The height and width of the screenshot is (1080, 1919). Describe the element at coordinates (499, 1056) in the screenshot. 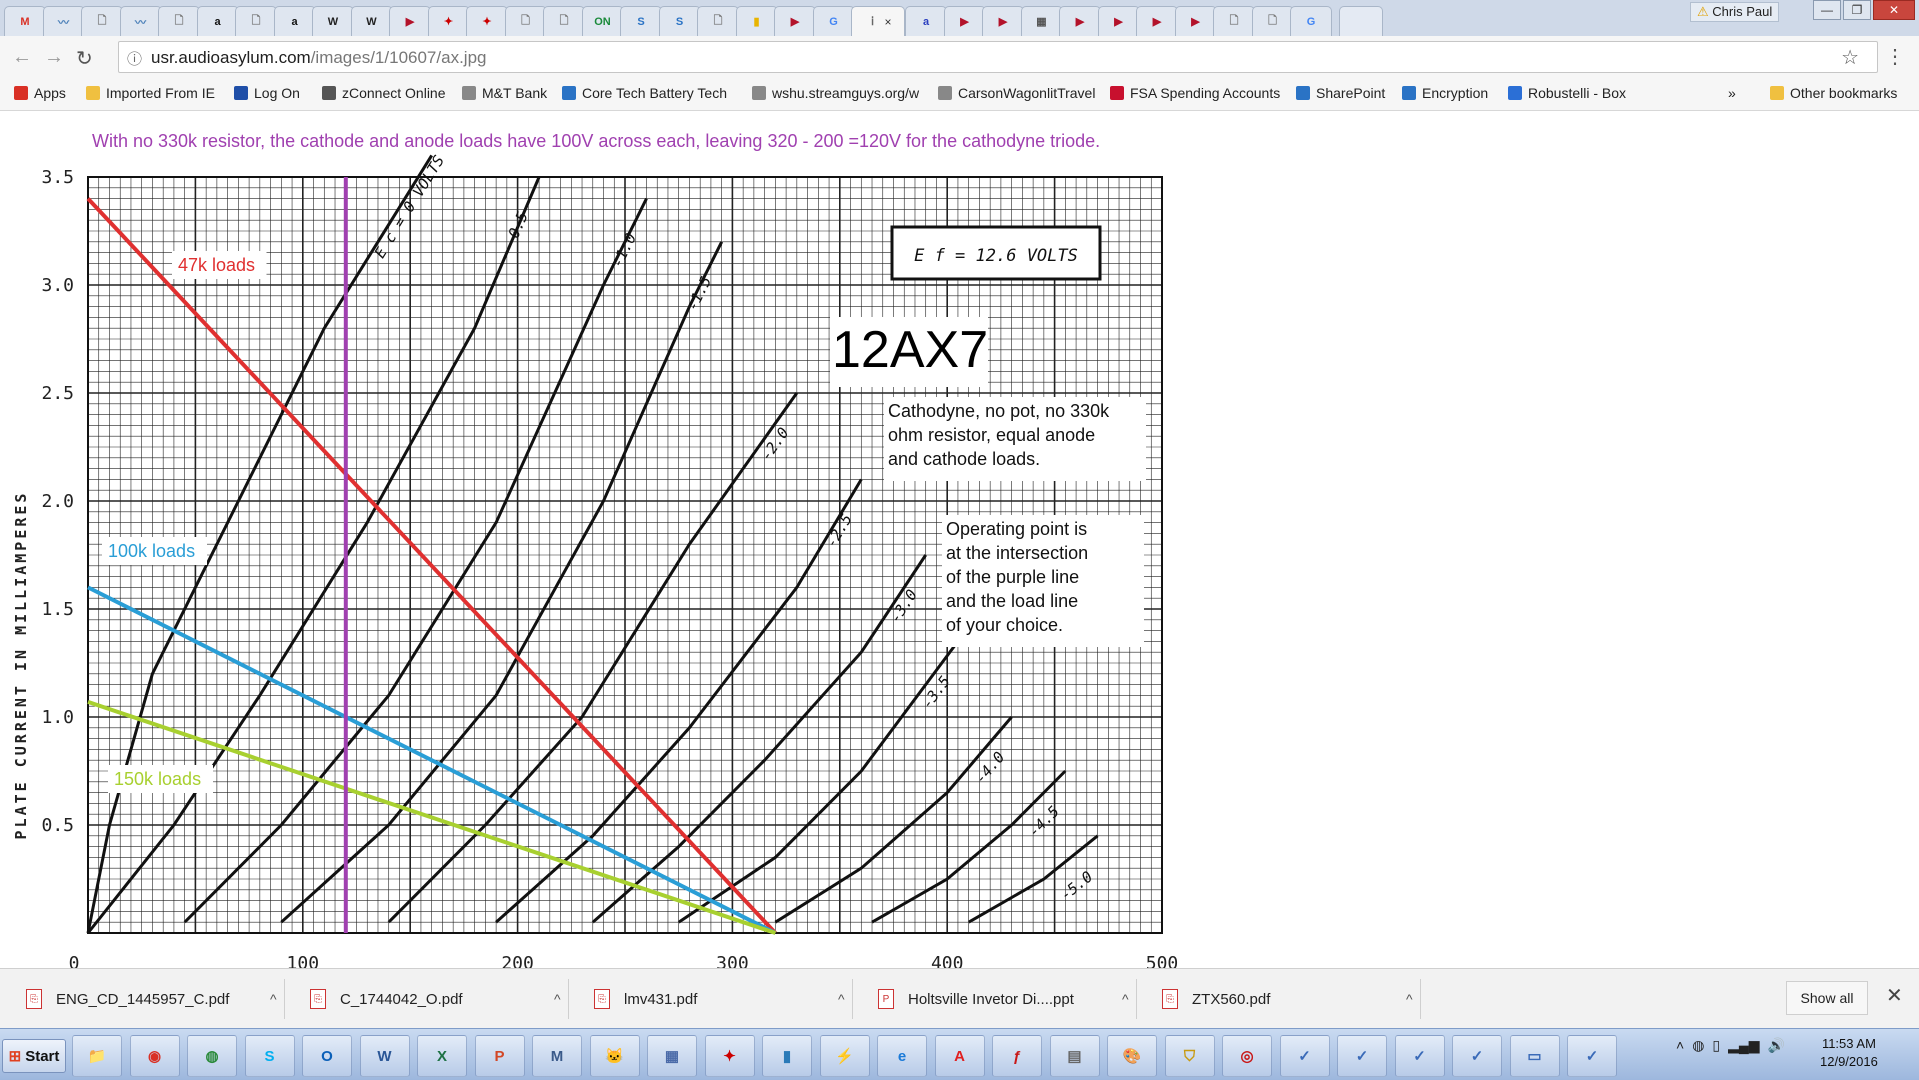

I see `powerpoint-icon: P` at that location.